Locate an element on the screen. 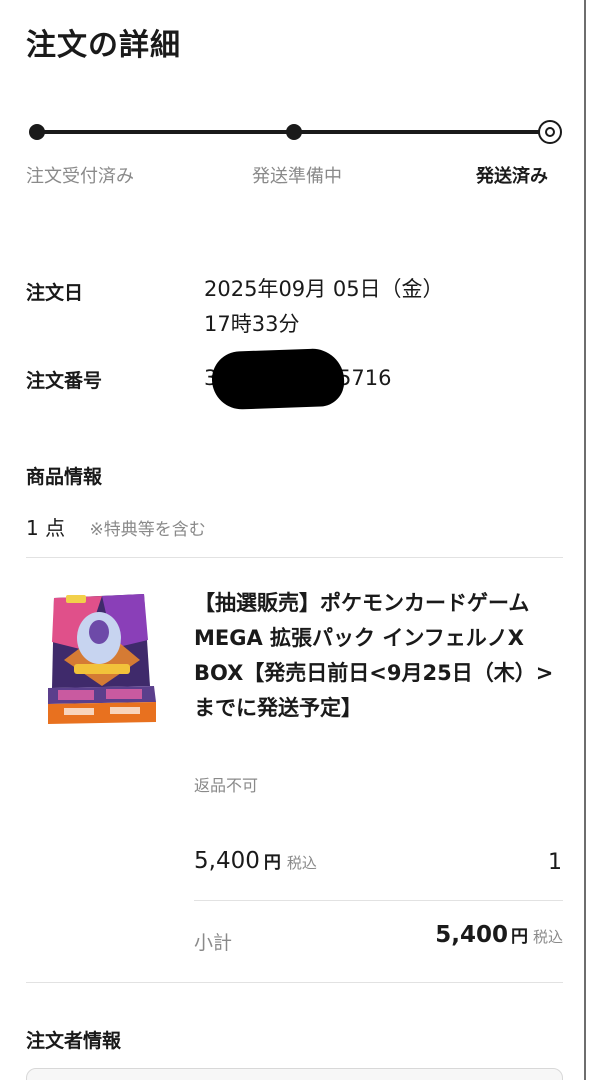  progress-step-2-label: 発送準備中 is located at coordinates (297, 176).